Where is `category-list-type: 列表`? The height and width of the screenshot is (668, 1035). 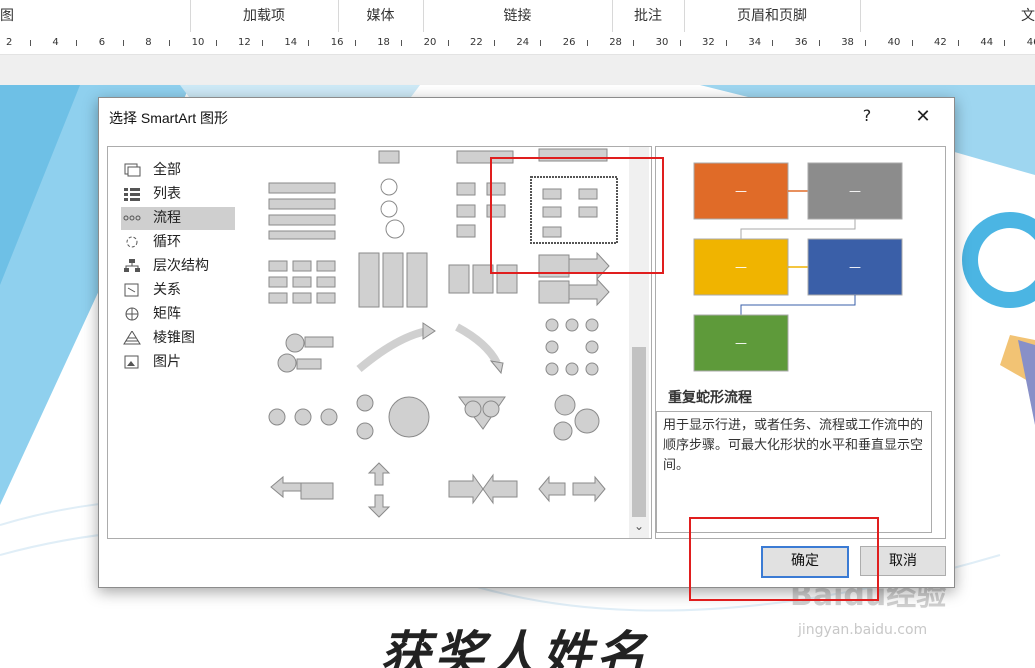 category-list-type: 列表 is located at coordinates (178, 194).